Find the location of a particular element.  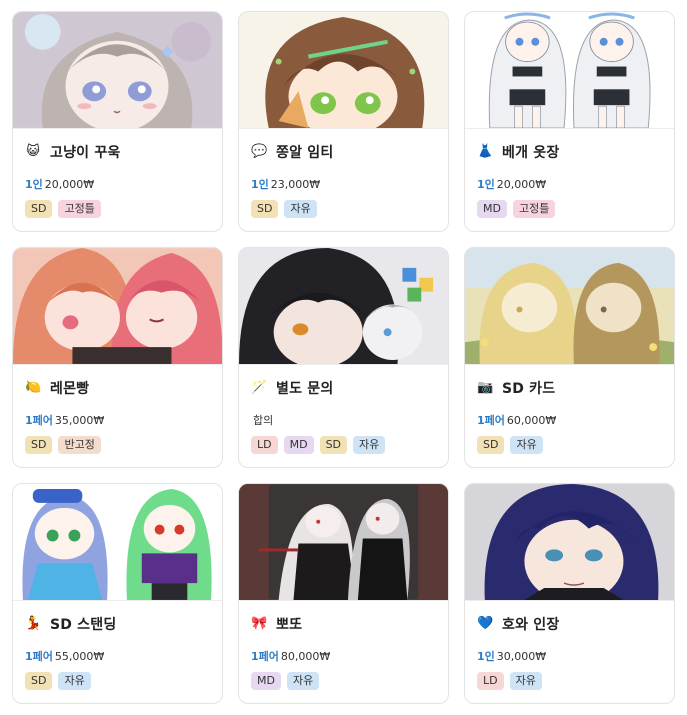

product-title: 호와 인장 is located at coordinates (531, 625).